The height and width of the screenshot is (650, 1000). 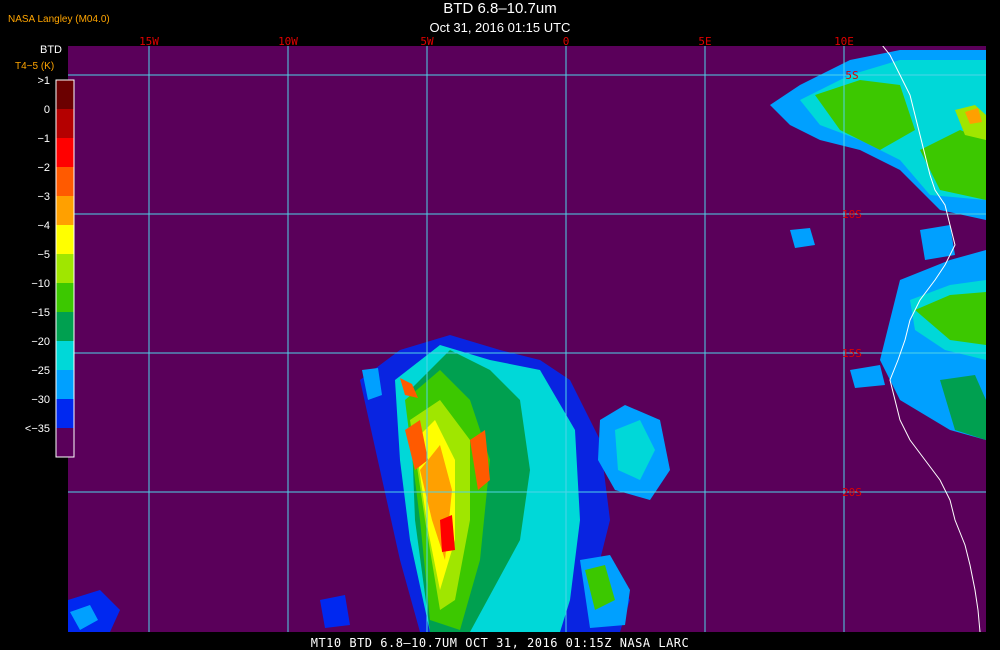 What do you see at coordinates (40, 313) in the screenshot?
I see `colorbar-tick-label: −15` at bounding box center [40, 313].